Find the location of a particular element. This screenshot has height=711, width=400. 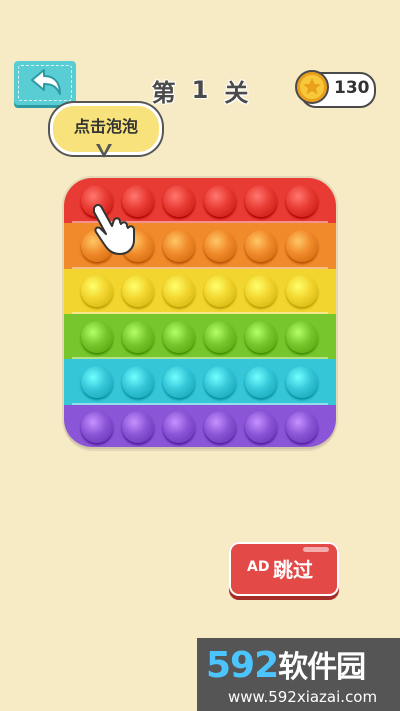

arrow-back-icon is located at coordinates (46, 82).